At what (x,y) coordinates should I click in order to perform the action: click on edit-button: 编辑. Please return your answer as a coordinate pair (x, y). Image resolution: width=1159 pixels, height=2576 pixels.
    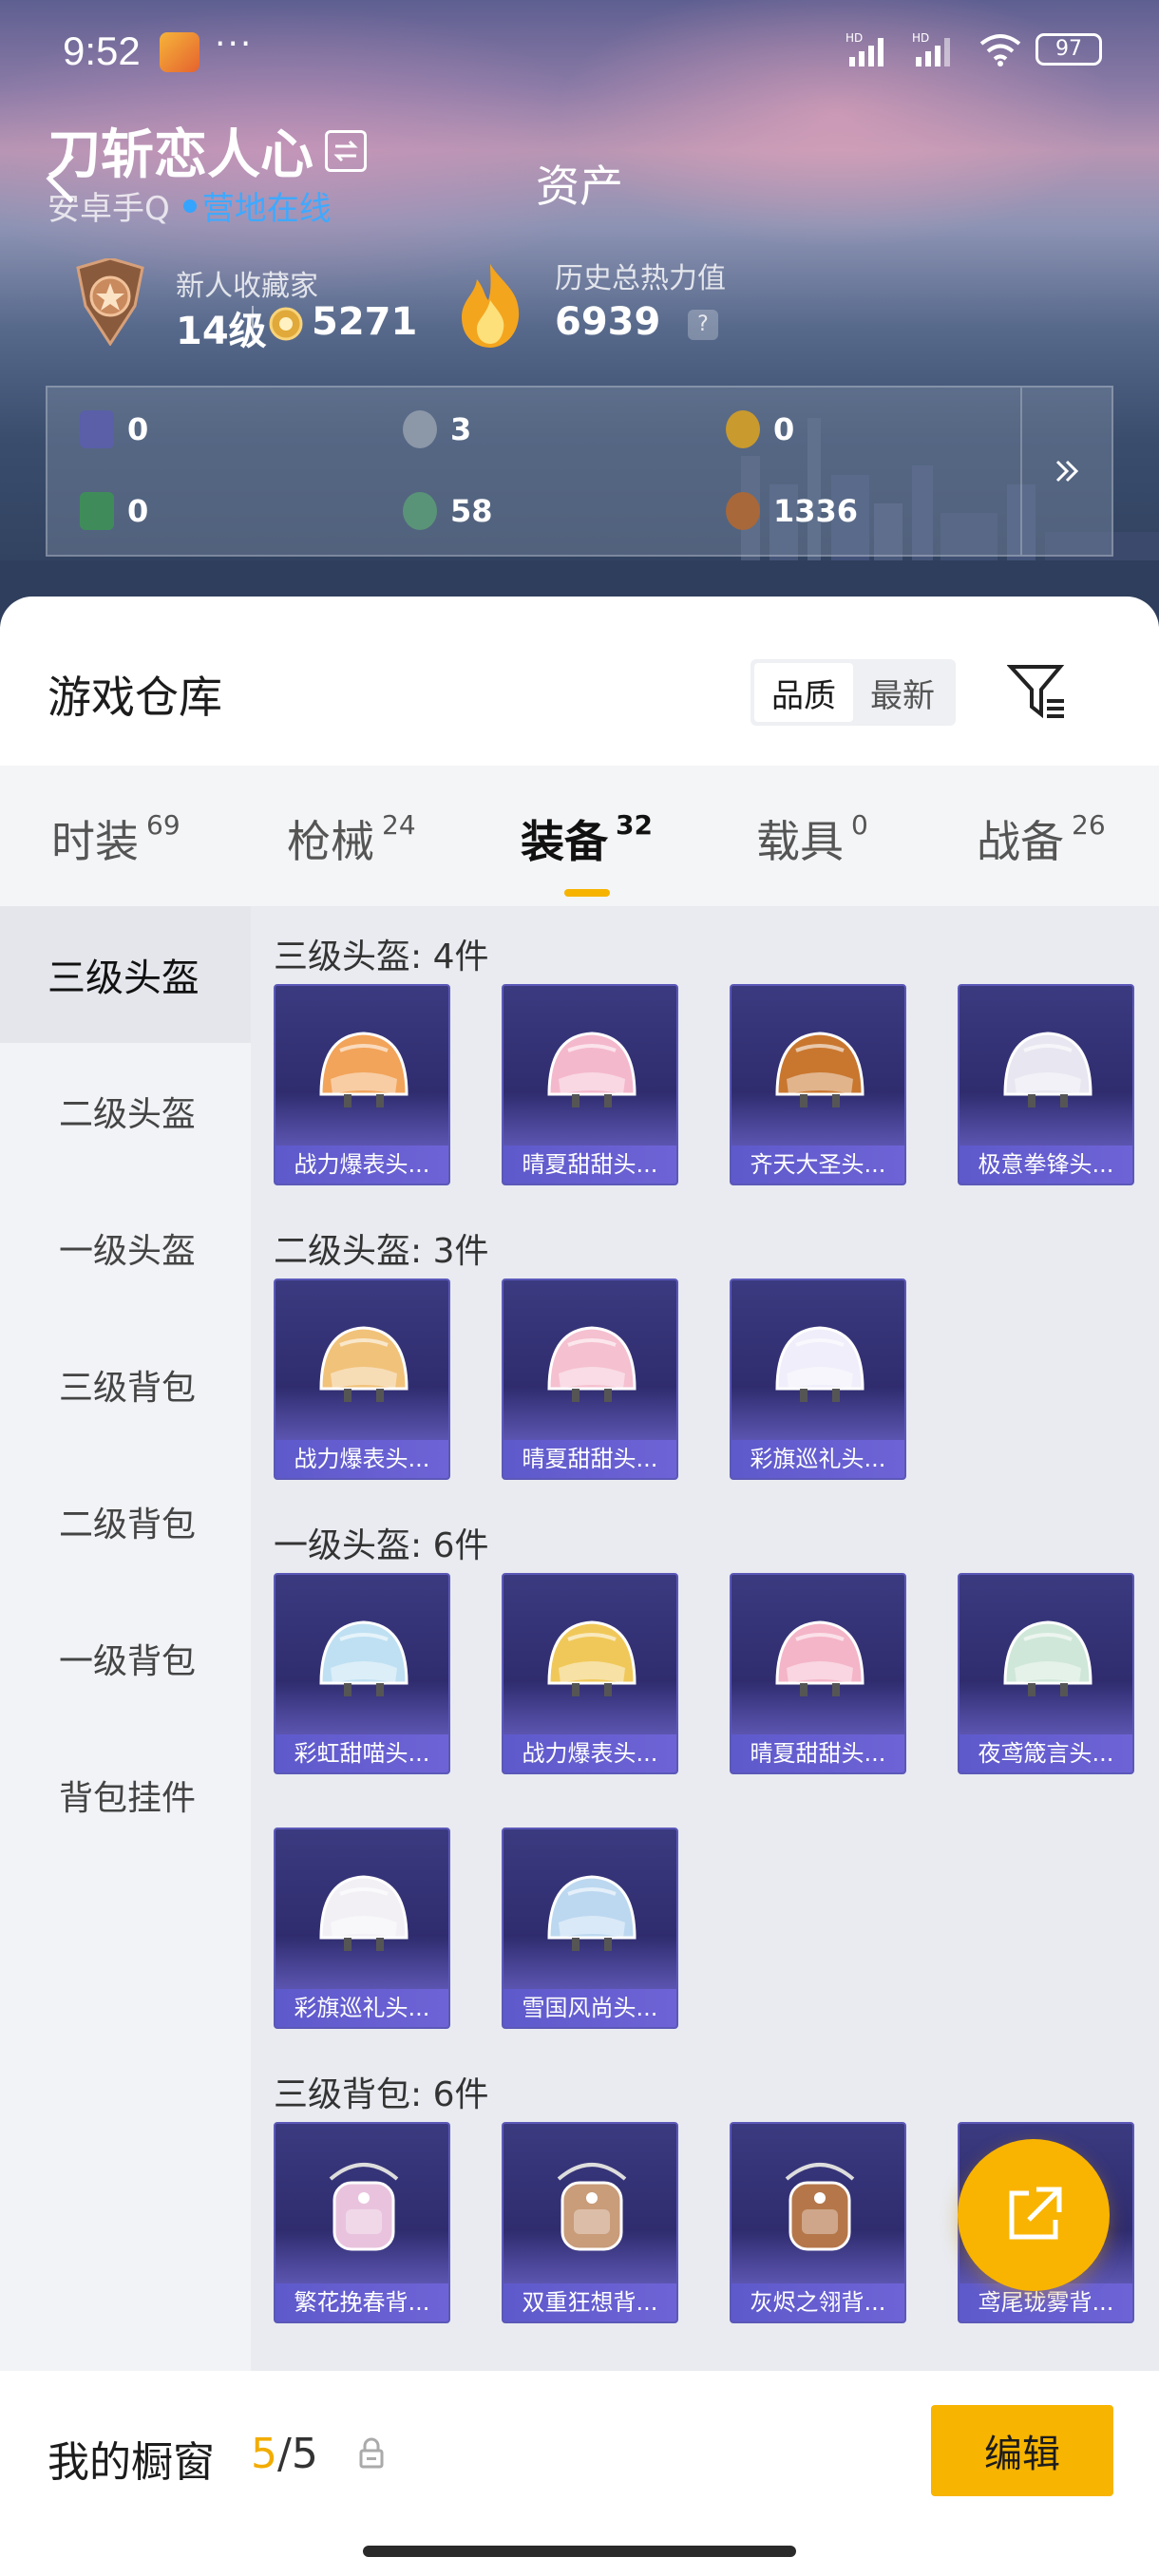
    Looking at the image, I should click on (1022, 2450).